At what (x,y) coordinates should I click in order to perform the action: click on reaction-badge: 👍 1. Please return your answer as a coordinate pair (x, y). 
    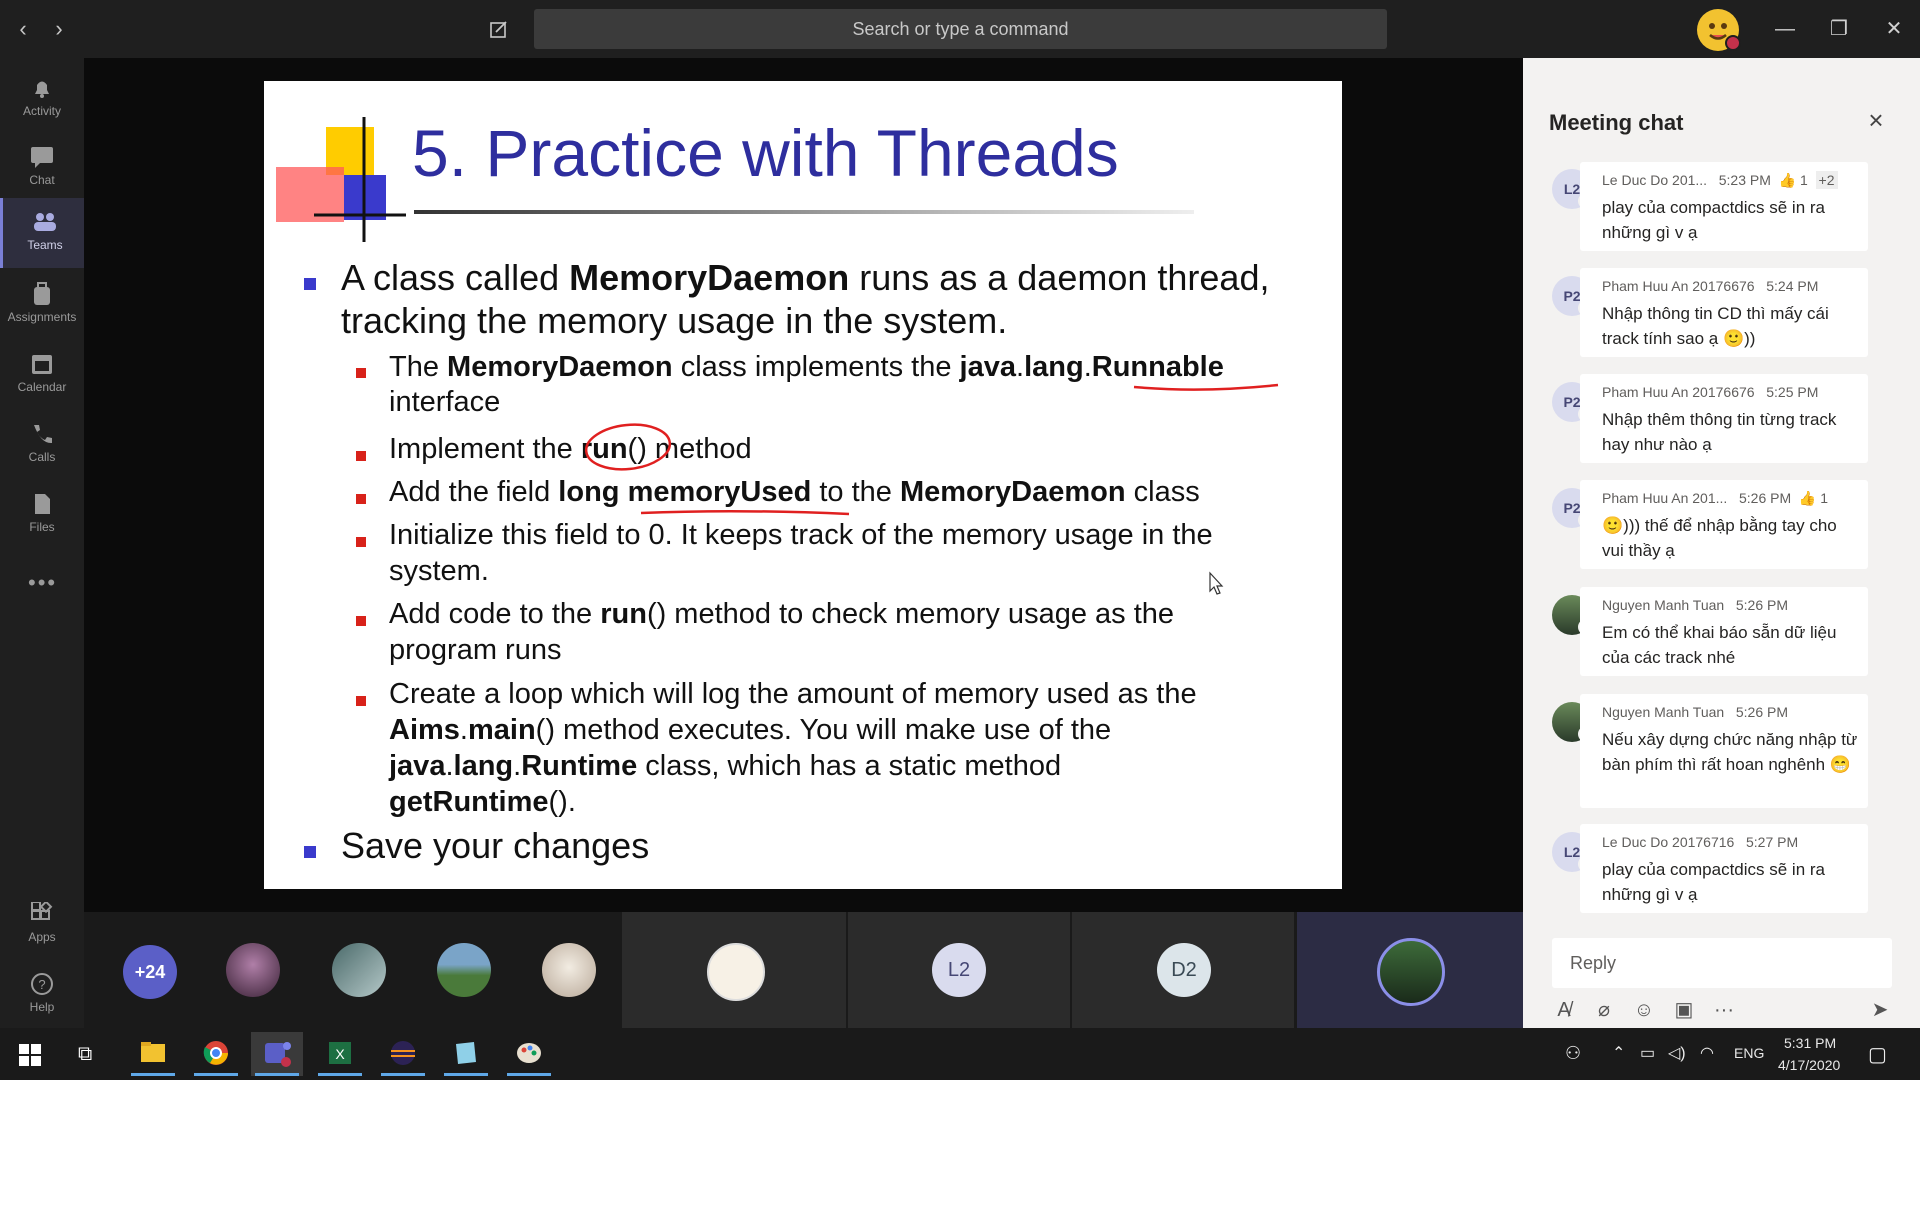
    Looking at the image, I should click on (1813, 498).